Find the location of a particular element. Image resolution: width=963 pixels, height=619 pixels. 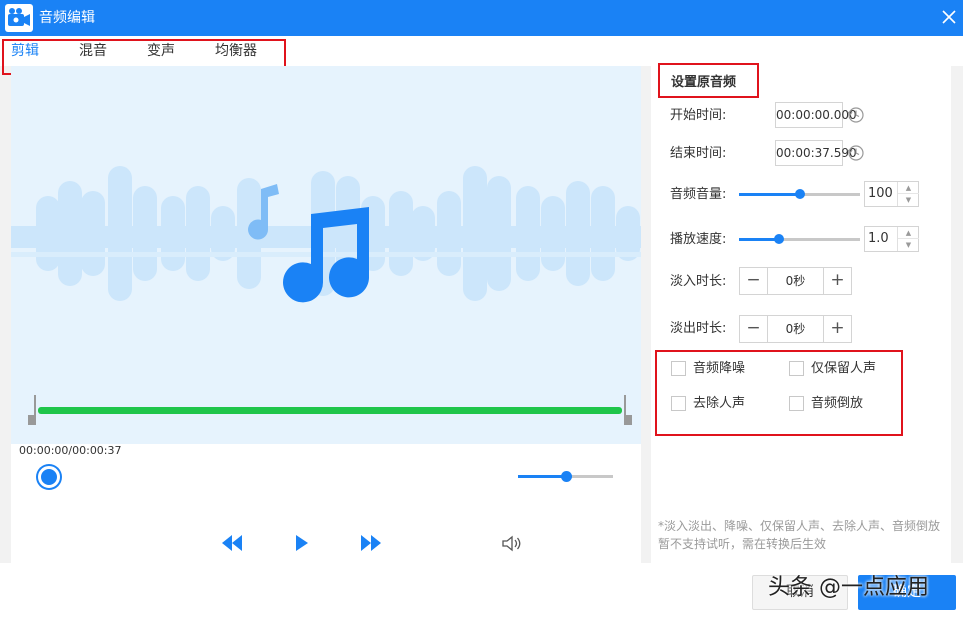

fade-out-label: 淡出时长: is located at coordinates (698, 328).